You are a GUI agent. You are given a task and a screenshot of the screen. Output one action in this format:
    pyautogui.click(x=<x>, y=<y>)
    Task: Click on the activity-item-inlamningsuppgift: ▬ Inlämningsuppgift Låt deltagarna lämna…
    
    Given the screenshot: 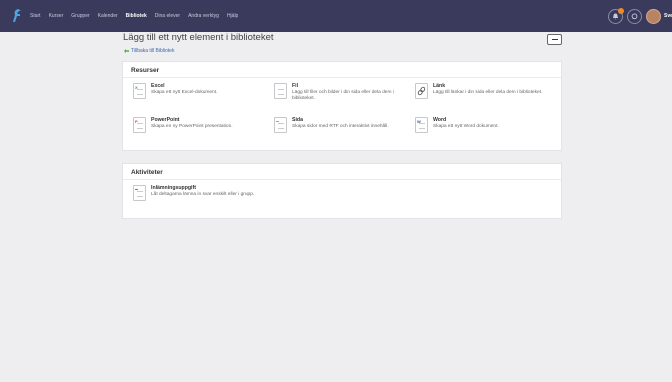 What is the action you would take?
    pyautogui.click(x=201, y=193)
    